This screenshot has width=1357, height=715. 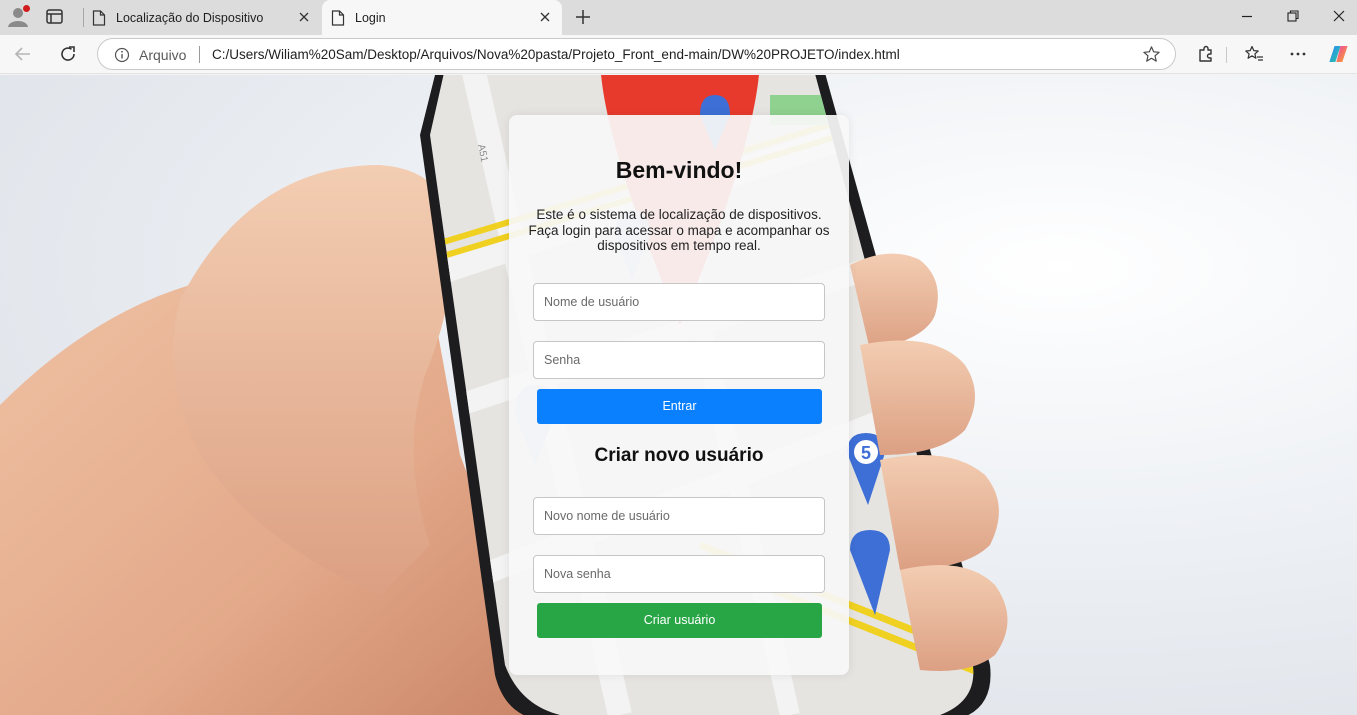 What do you see at coordinates (122, 55) in the screenshot?
I see `info-icon` at bounding box center [122, 55].